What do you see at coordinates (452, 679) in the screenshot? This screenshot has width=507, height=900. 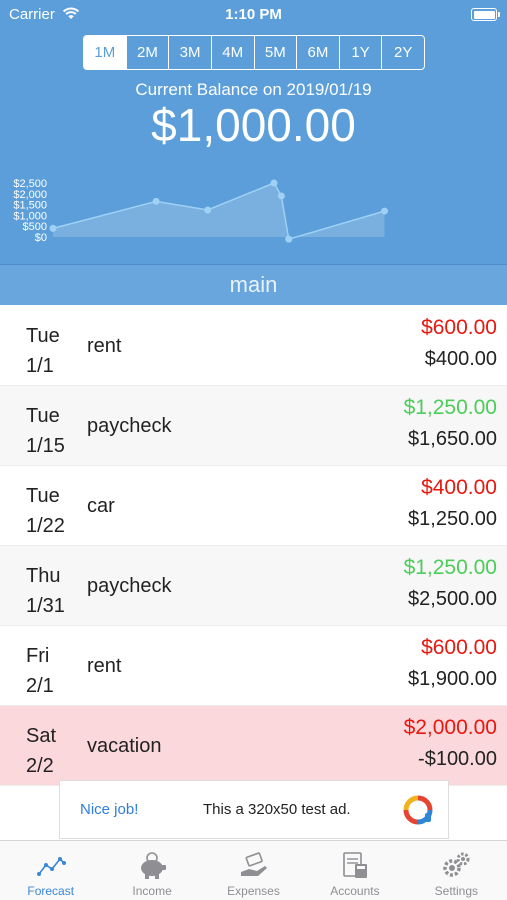 I see `running-balance: $1,900.00` at bounding box center [452, 679].